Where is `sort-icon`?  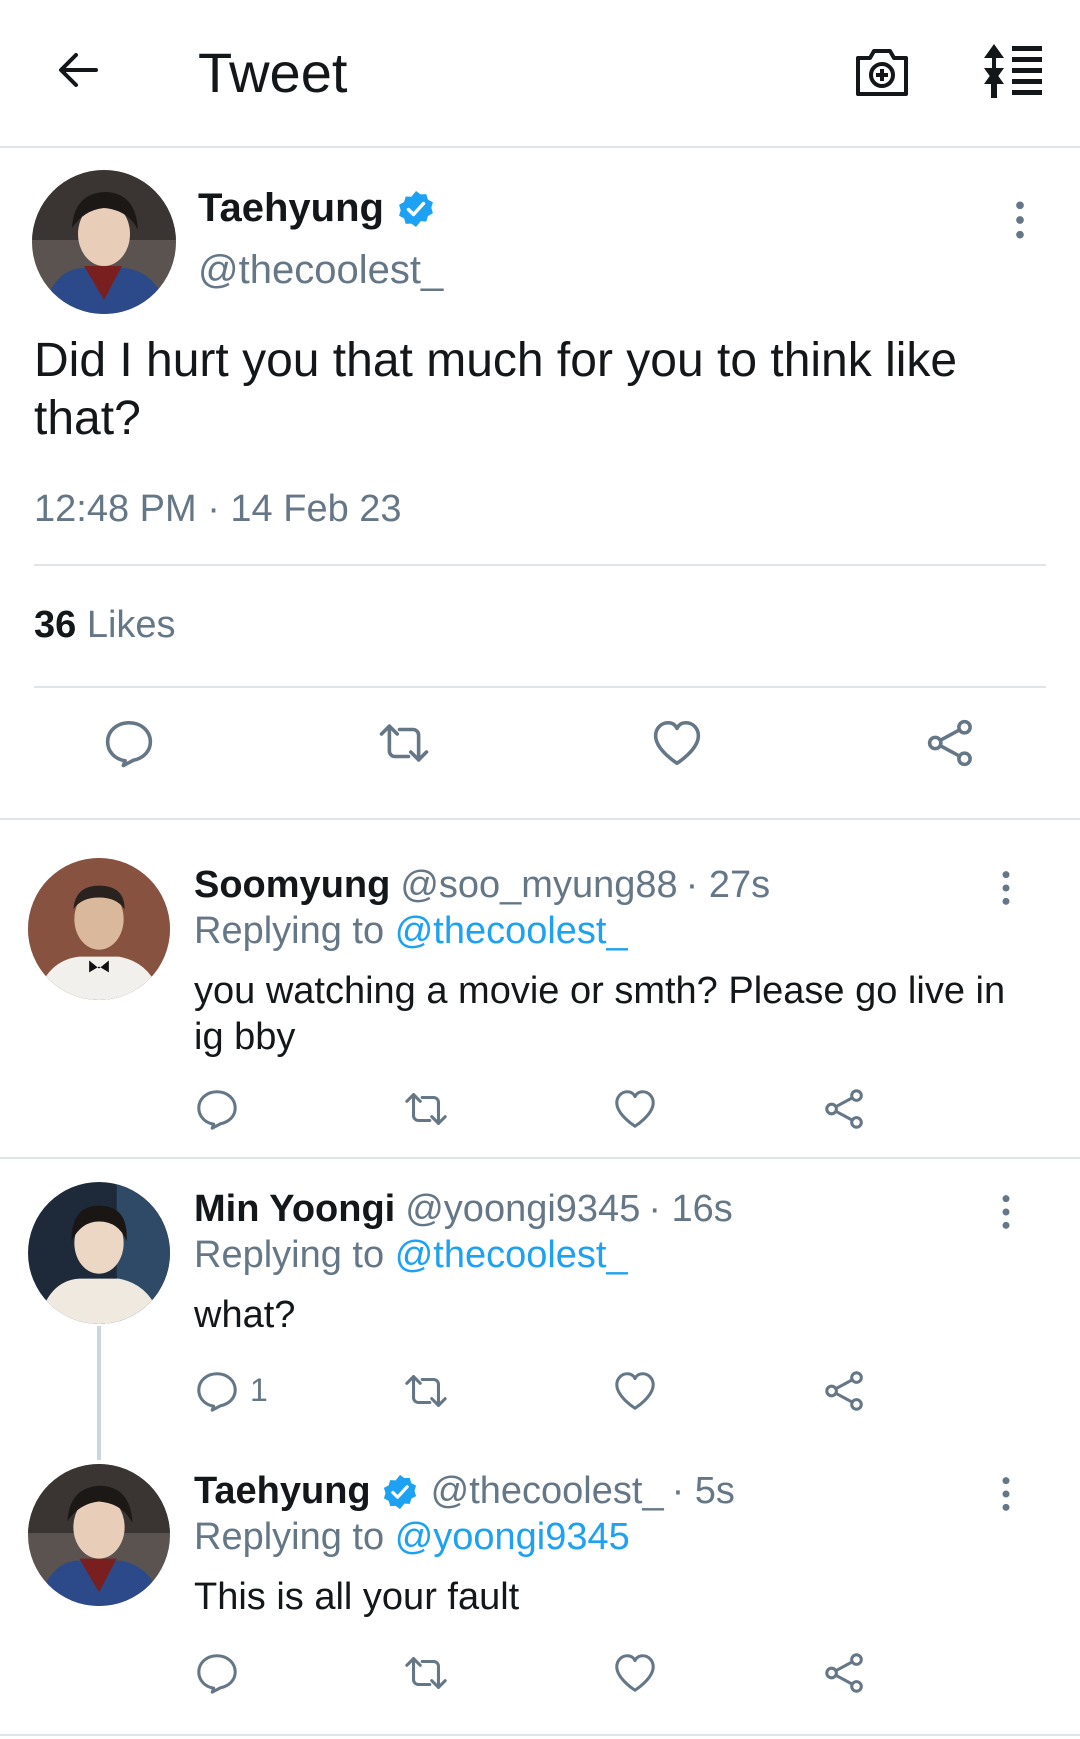 sort-icon is located at coordinates (1014, 72).